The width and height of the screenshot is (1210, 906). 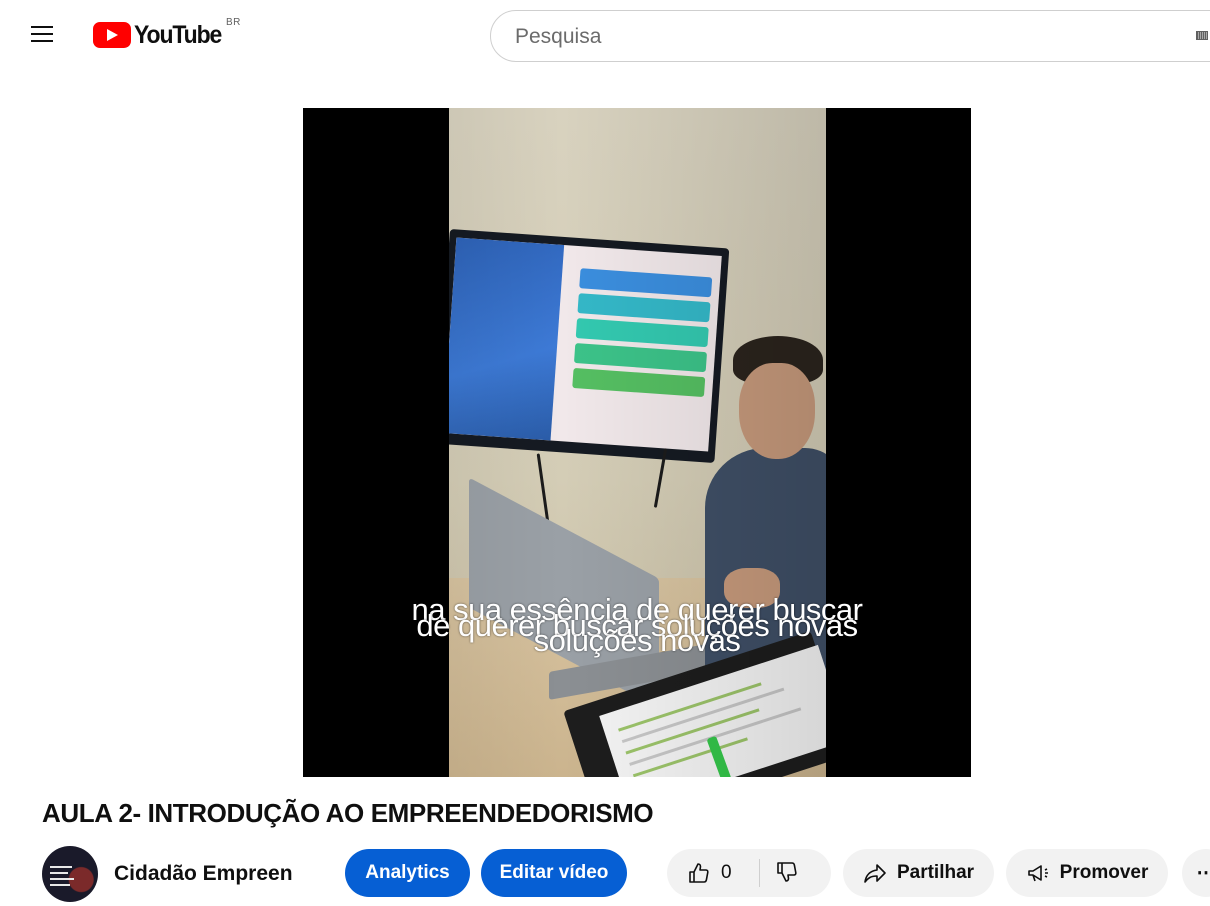 What do you see at coordinates (70, 874) in the screenshot?
I see `channel-avatar` at bounding box center [70, 874].